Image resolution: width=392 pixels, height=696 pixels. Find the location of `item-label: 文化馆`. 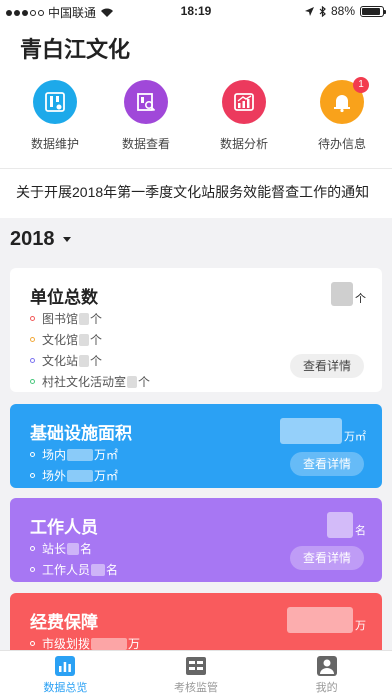

item-label: 文化馆 is located at coordinates (60, 340).